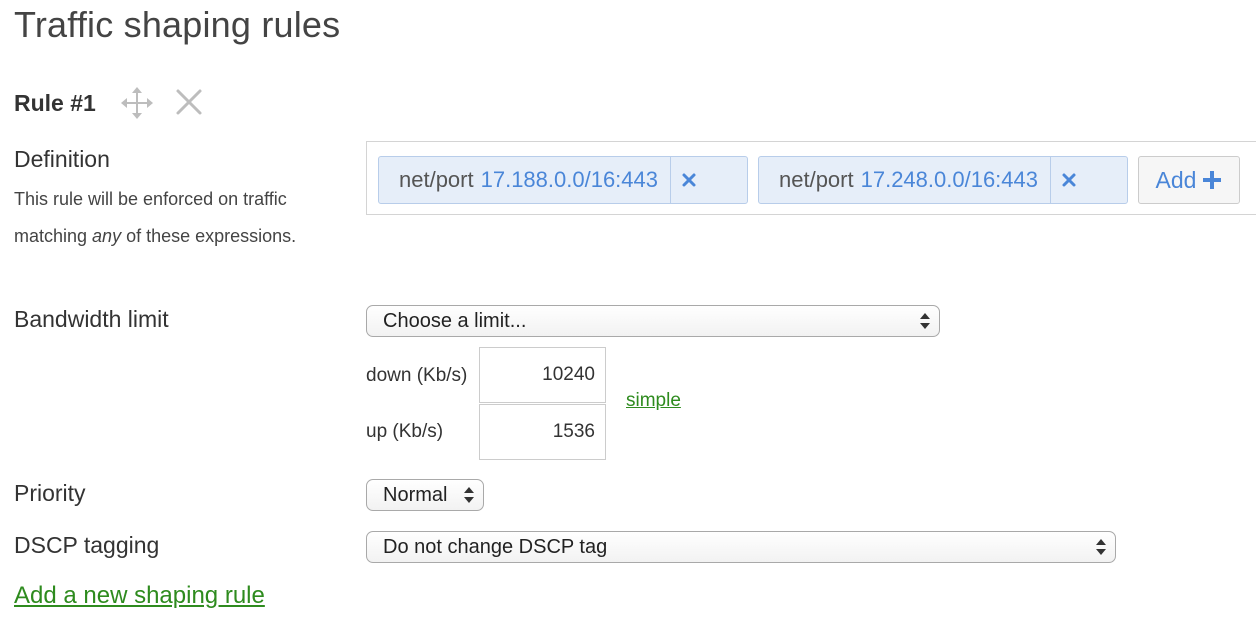 This screenshot has width=1256, height=632. I want to click on add-expression-button: Add, so click(1189, 180).